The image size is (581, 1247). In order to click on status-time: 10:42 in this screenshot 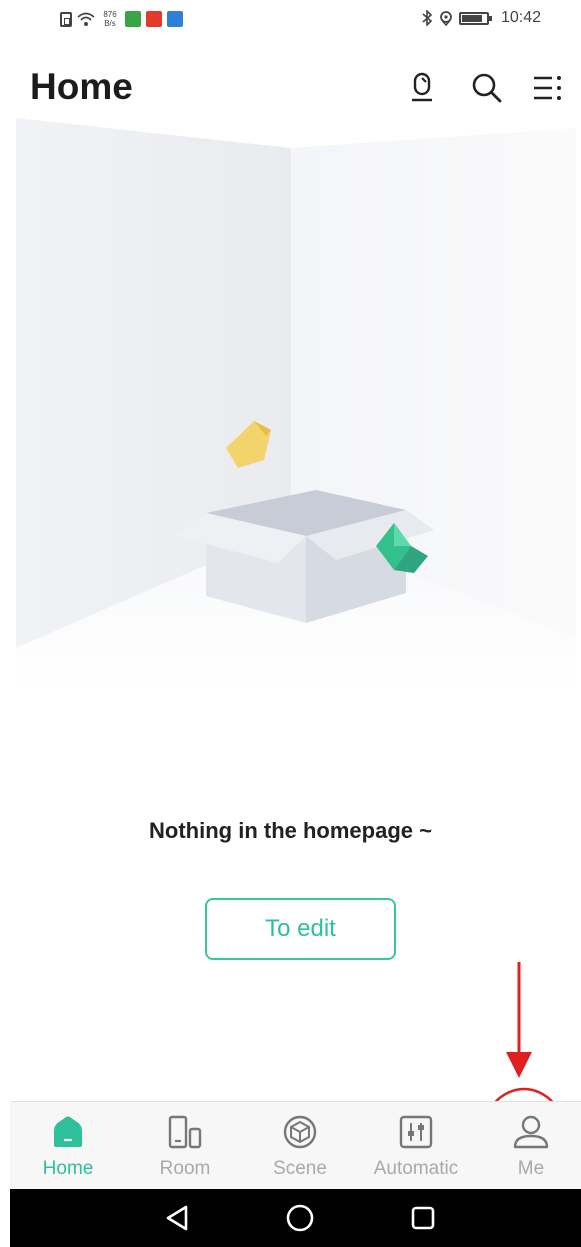, I will do `click(520, 17)`.